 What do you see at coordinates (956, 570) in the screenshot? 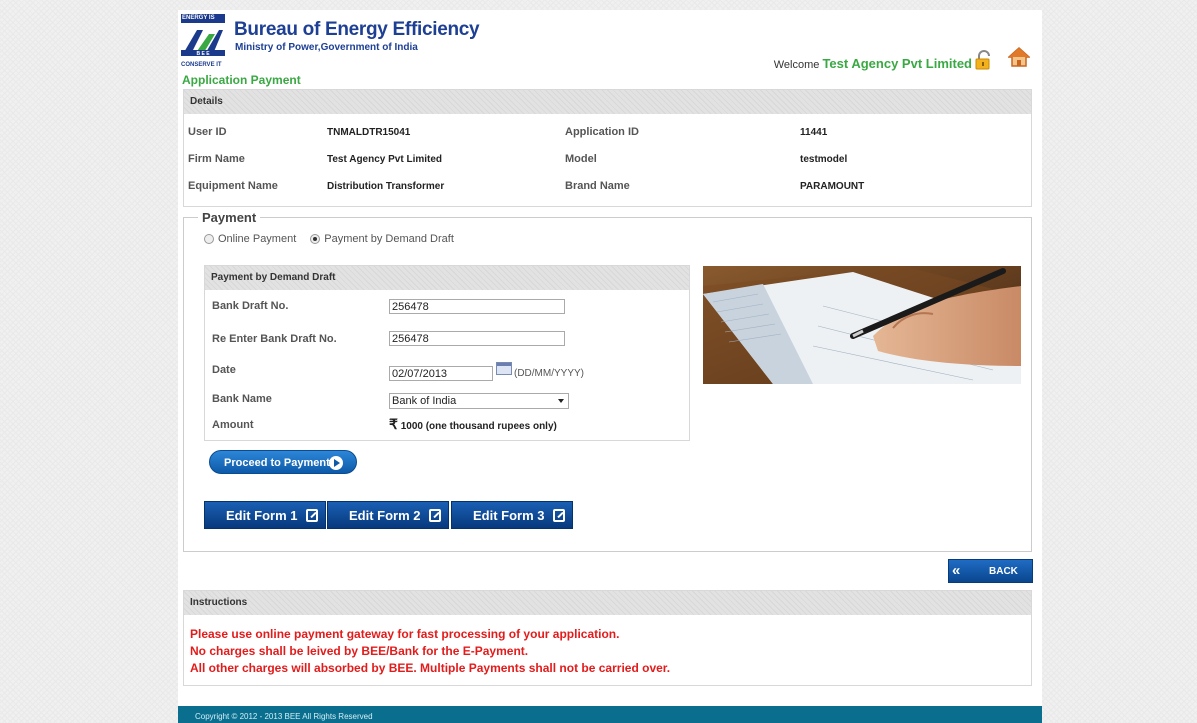
I see `double-chevron-left-icon: «` at bounding box center [956, 570].